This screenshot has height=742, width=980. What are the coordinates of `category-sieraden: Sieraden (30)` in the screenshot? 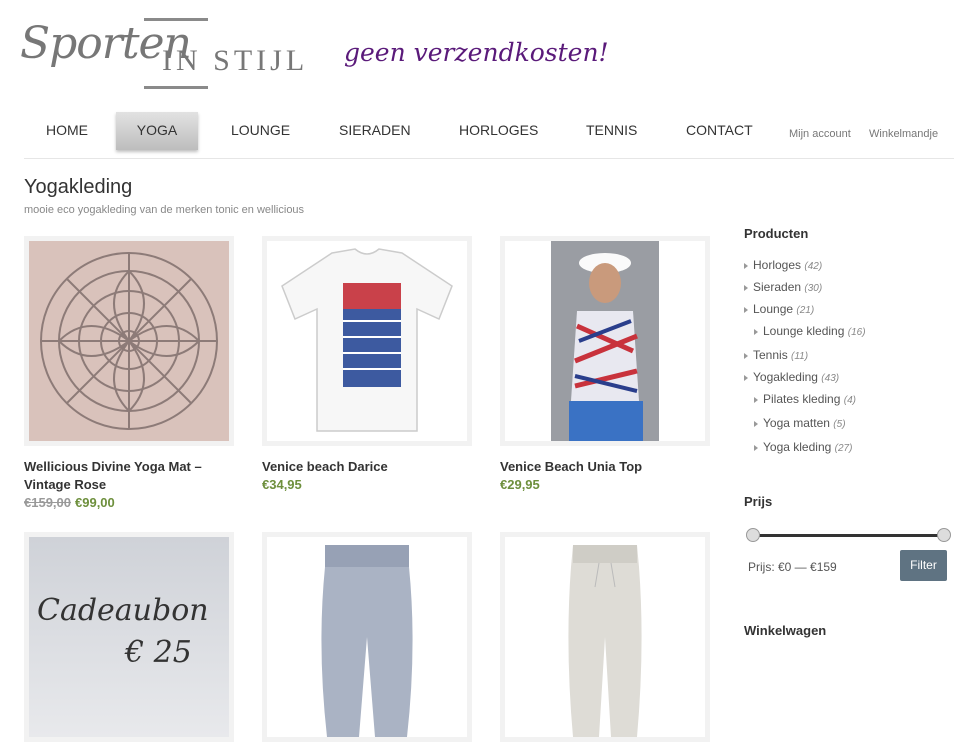 It's located at (783, 287).